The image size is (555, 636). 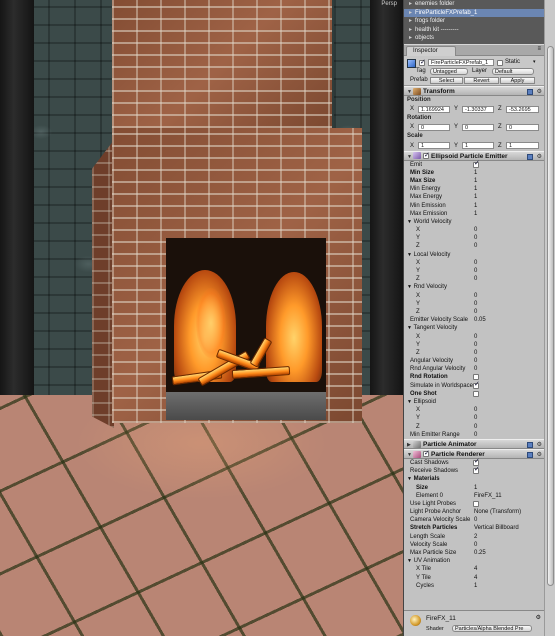 I want to click on chevron-down-icon: ▾, so click(x=534, y=62).